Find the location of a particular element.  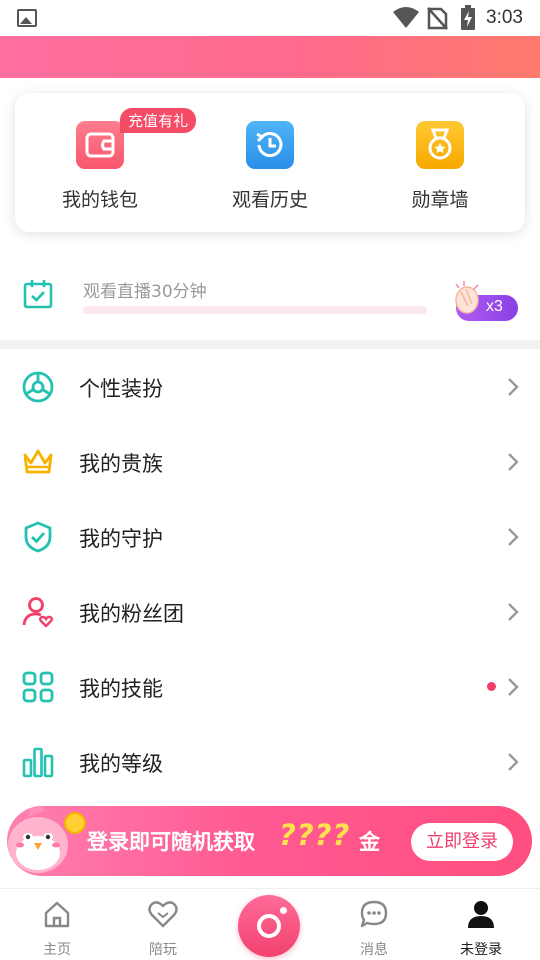

nav-home: 主页 is located at coordinates (57, 924).